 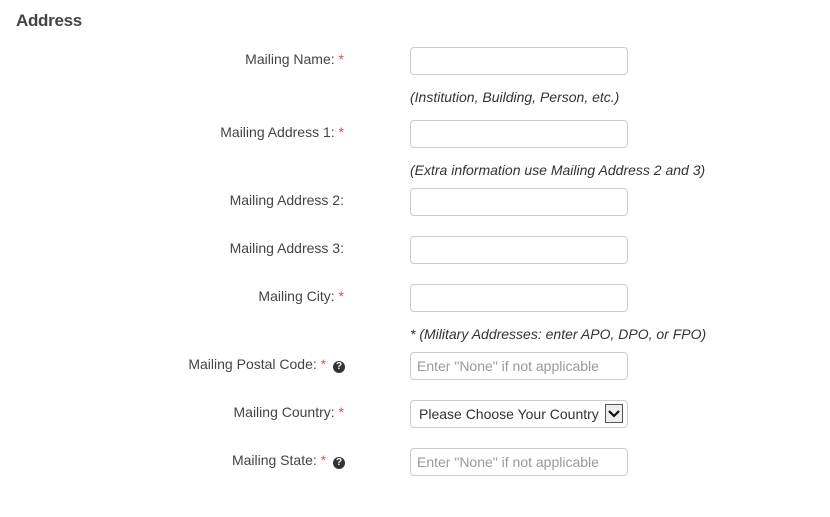 What do you see at coordinates (614, 413) in the screenshot?
I see `chevron-down-icon` at bounding box center [614, 413].